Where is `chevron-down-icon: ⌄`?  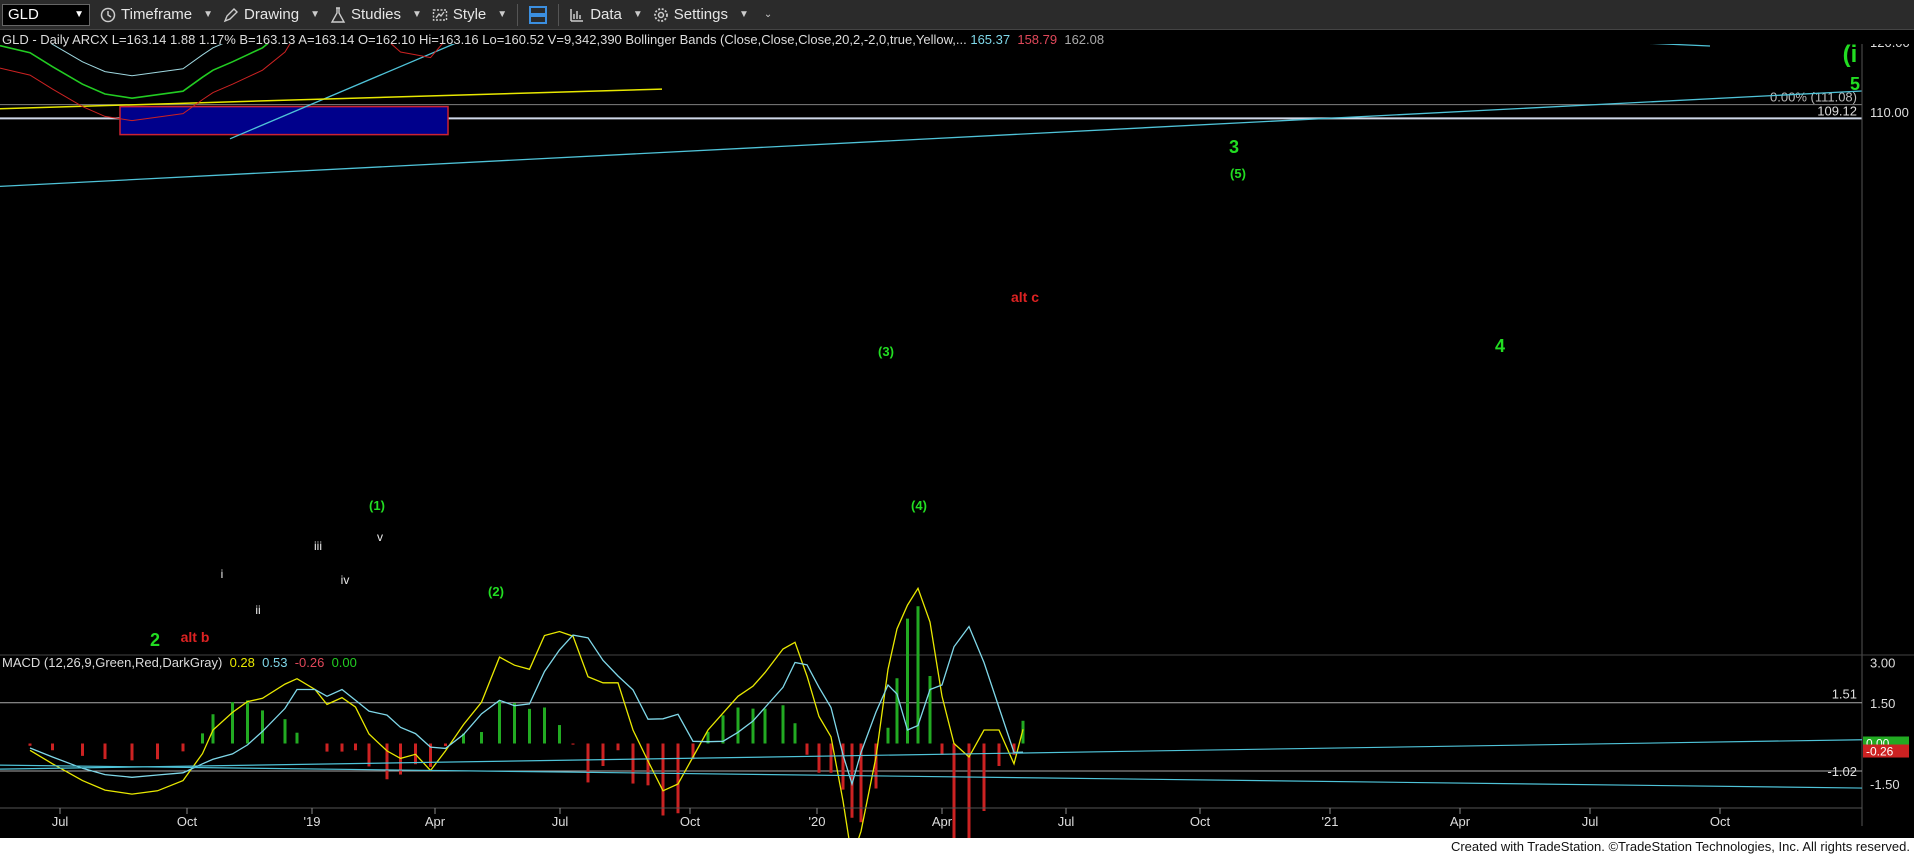 chevron-down-icon: ⌄ is located at coordinates (768, 14).